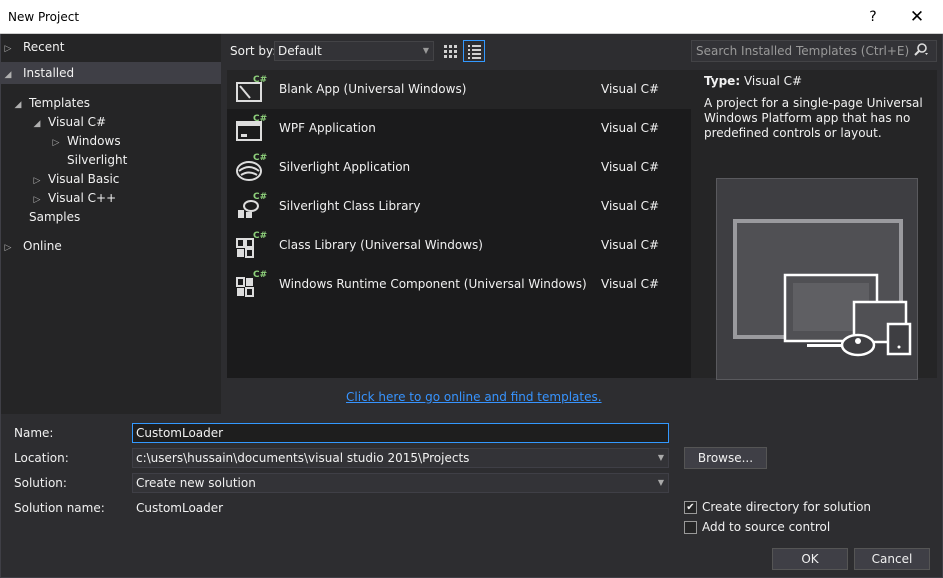 This screenshot has width=943, height=578. Describe the element at coordinates (253, 51) in the screenshot. I see `sort-by-label: Sort by:` at that location.